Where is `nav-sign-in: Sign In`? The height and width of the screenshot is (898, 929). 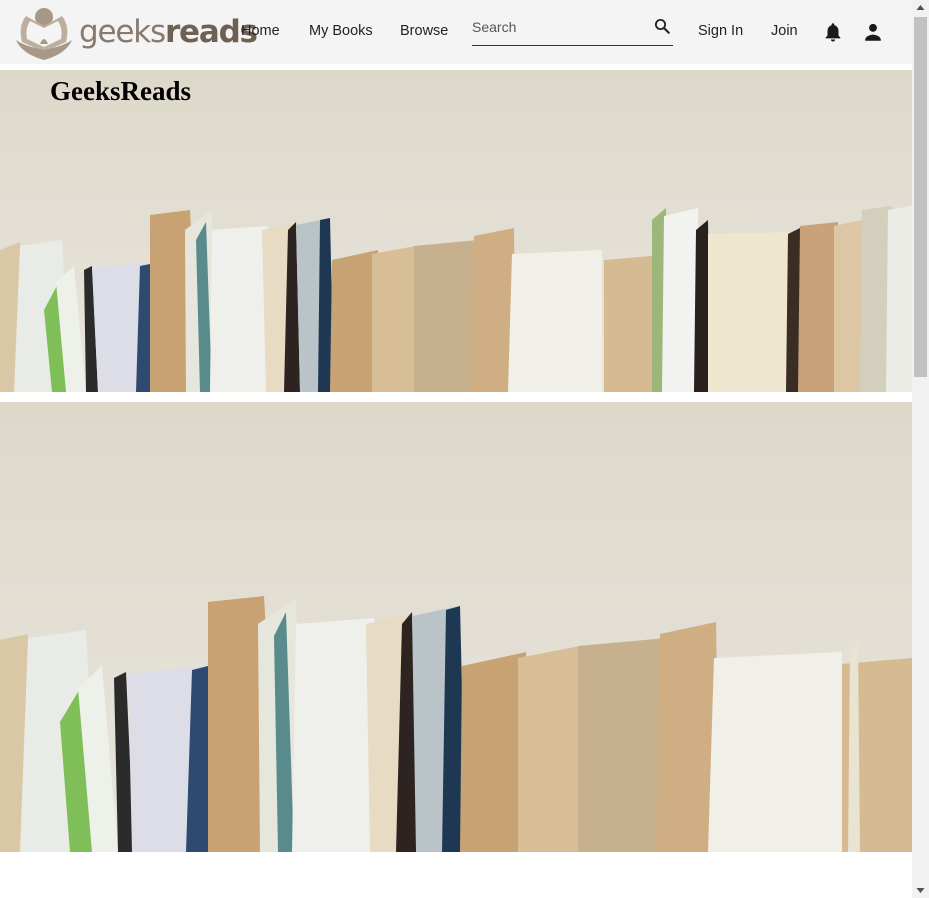 nav-sign-in: Sign In is located at coordinates (720, 31).